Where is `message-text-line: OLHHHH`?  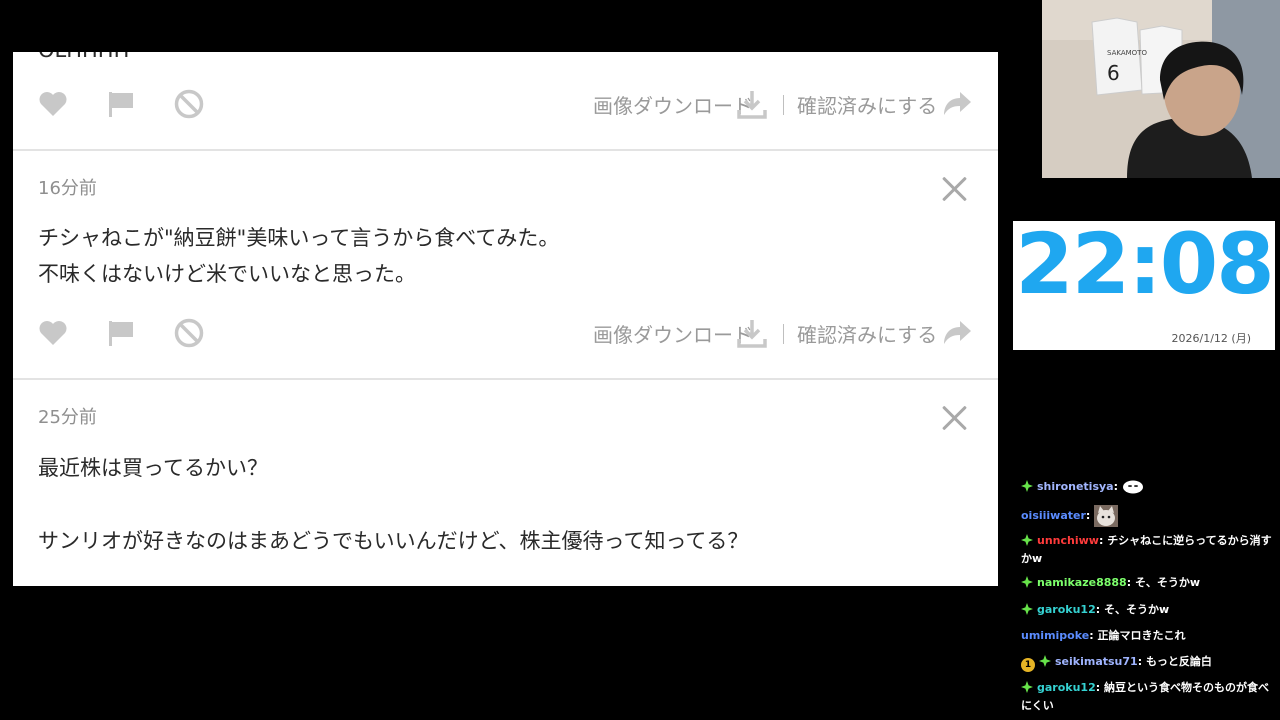 message-text-line: OLHHHH is located at coordinates (83, 60).